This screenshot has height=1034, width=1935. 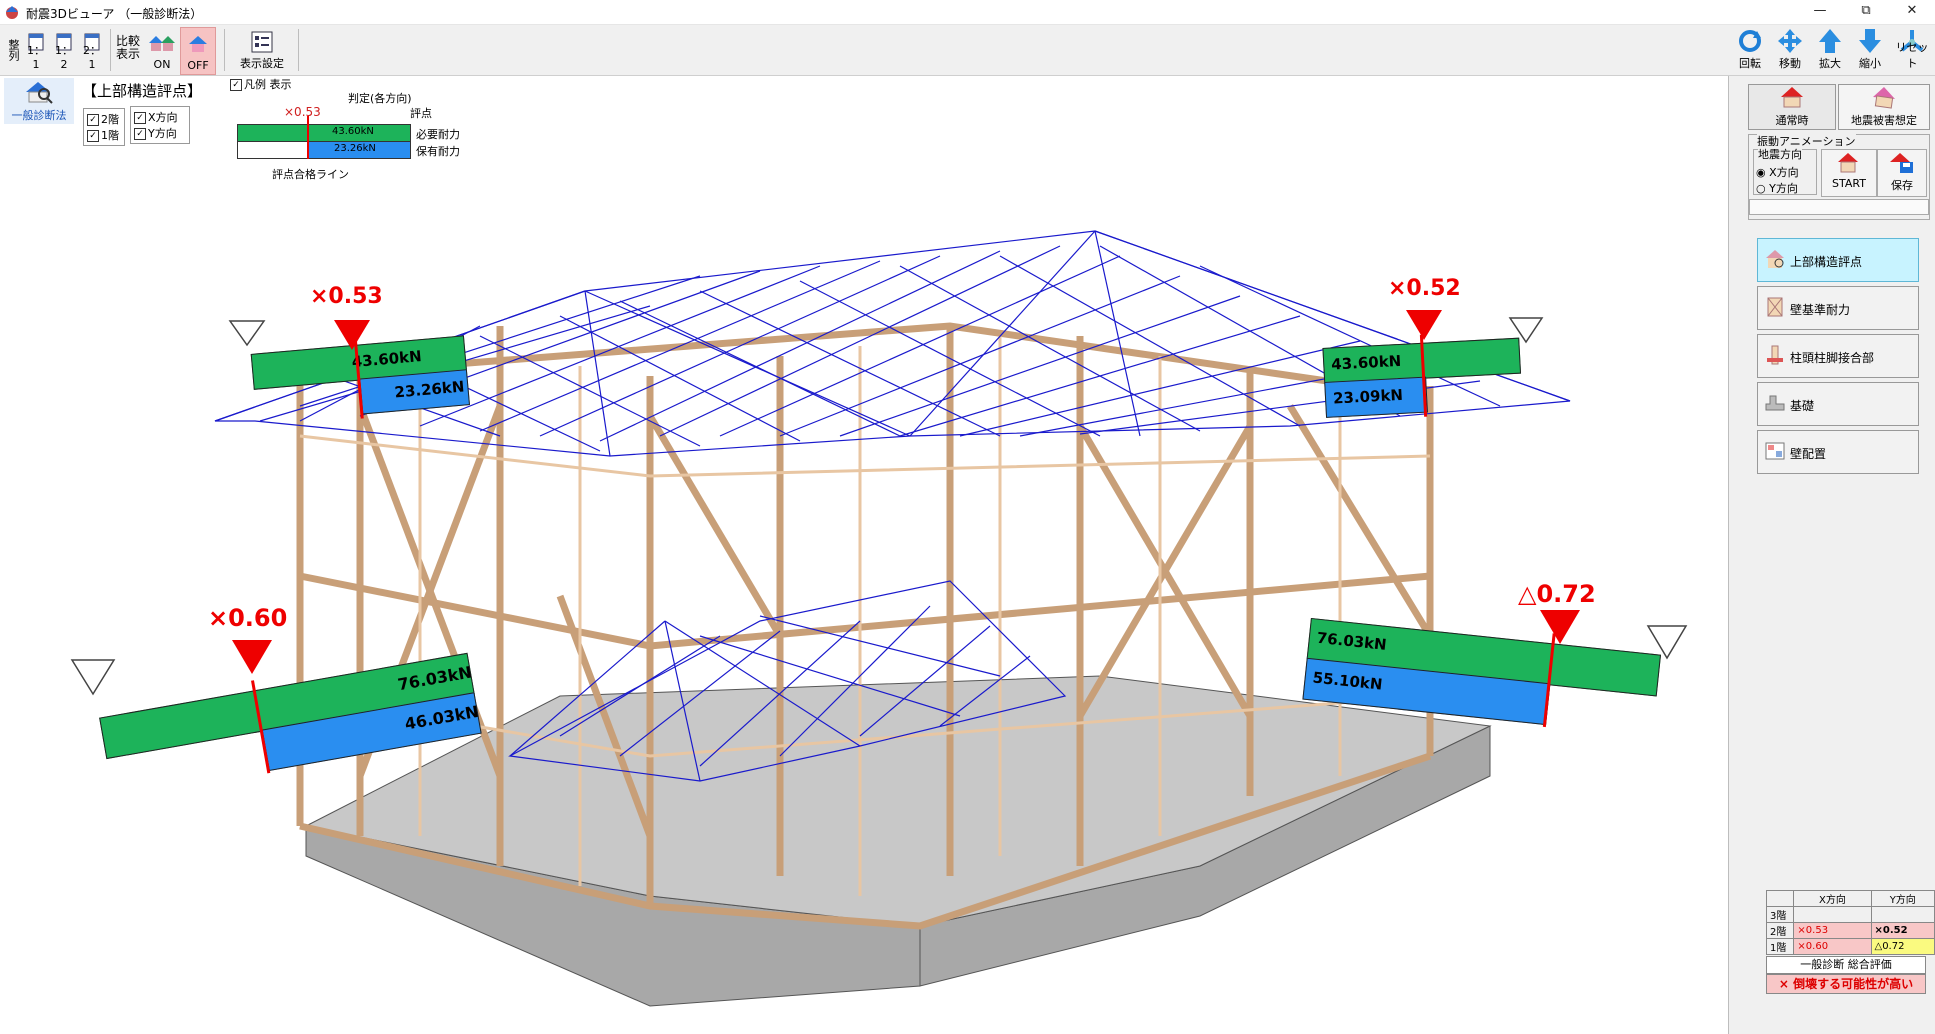 What do you see at coordinates (1838, 356) in the screenshot?
I see `nav-column-joint: 柱頭柱脚接合部` at bounding box center [1838, 356].